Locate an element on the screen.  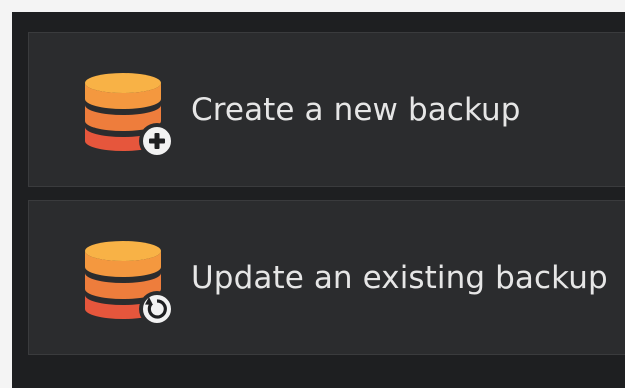
create-backup-label: Create a new backup is located at coordinates (356, 109).